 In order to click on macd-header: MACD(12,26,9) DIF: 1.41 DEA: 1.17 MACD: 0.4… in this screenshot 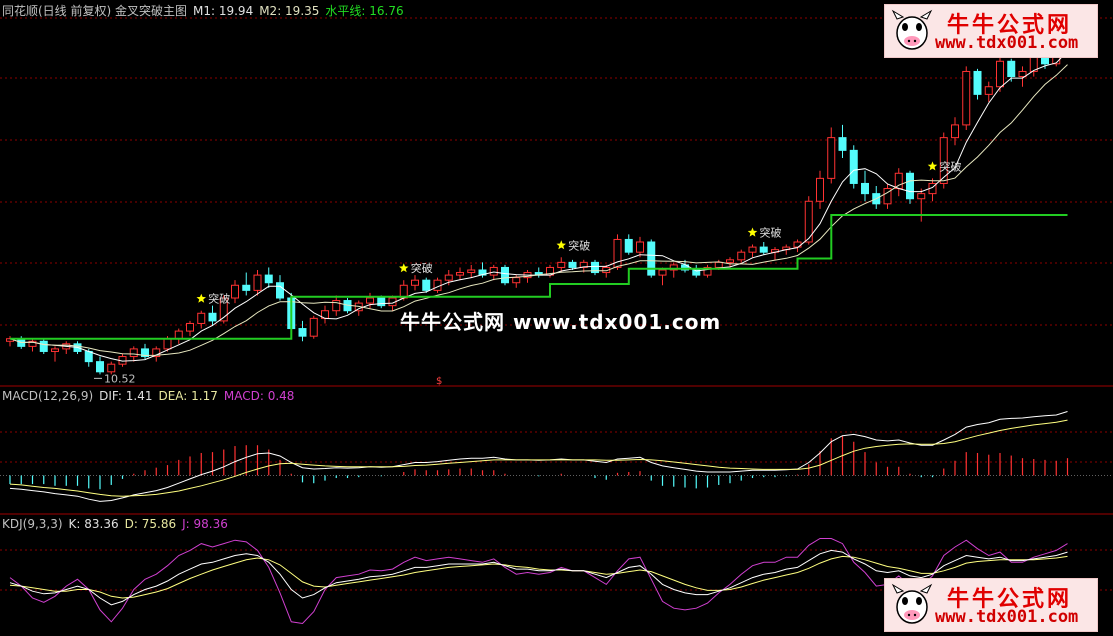, I will do `click(151, 396)`.